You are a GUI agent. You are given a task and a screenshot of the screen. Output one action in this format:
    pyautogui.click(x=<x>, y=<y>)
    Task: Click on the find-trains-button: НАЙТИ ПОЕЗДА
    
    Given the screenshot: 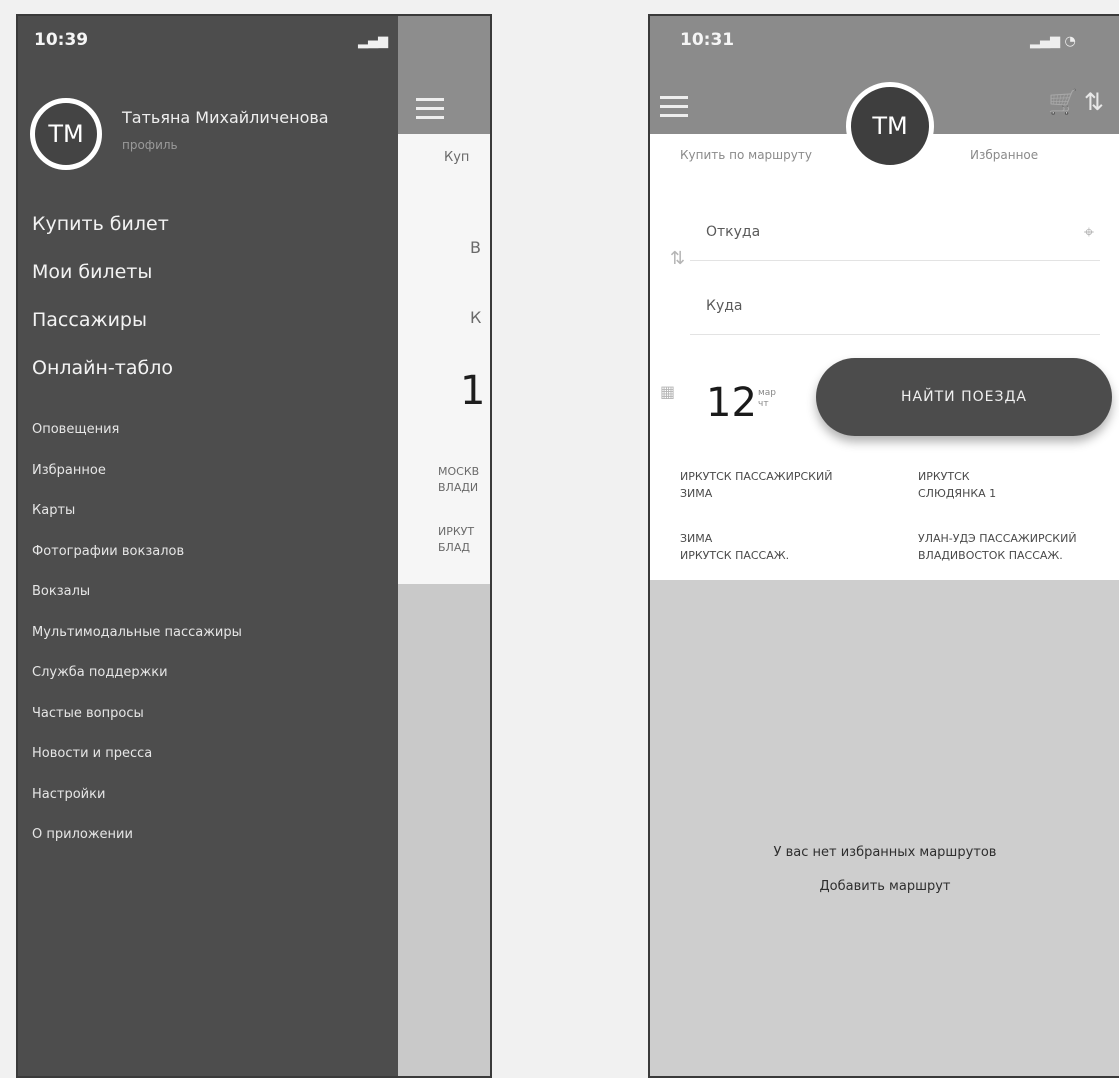 What is the action you would take?
    pyautogui.click(x=964, y=397)
    